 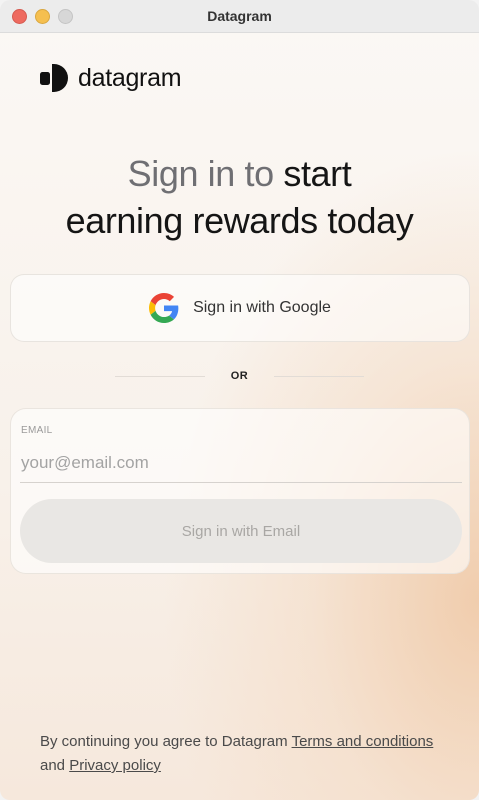 I want to click on terms-link: Terms and conditions, so click(x=363, y=741).